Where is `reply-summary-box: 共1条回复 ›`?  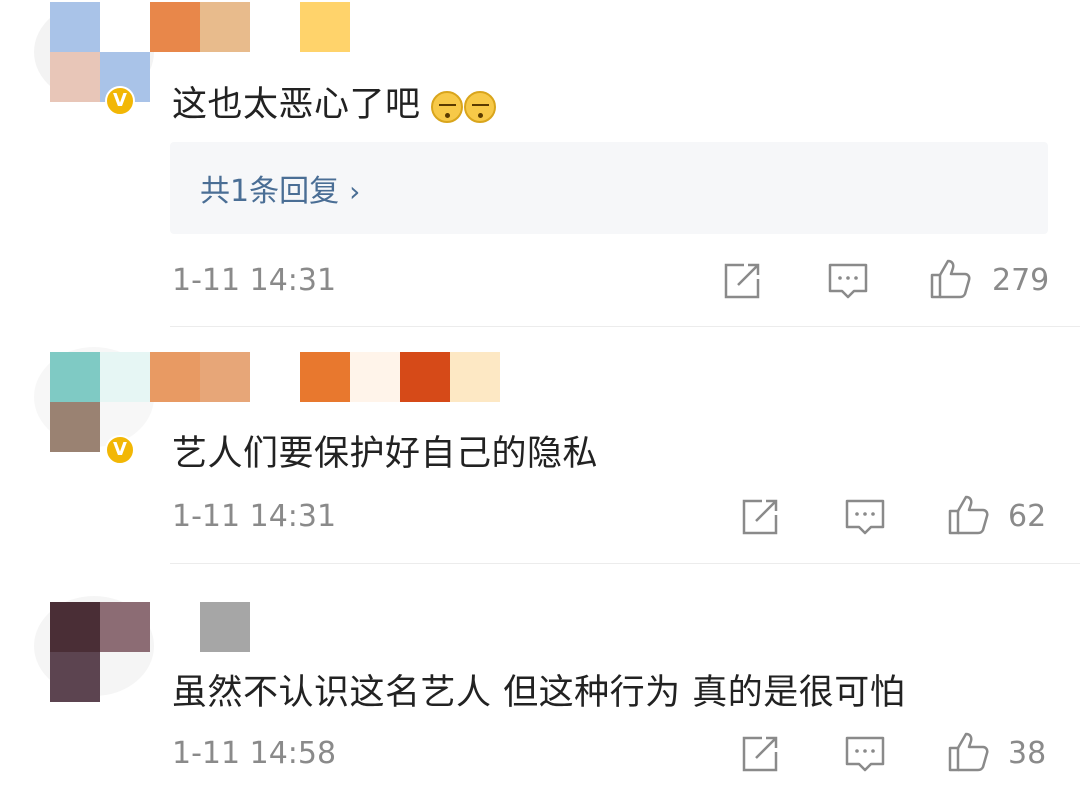 reply-summary-box: 共1条回复 › is located at coordinates (609, 188).